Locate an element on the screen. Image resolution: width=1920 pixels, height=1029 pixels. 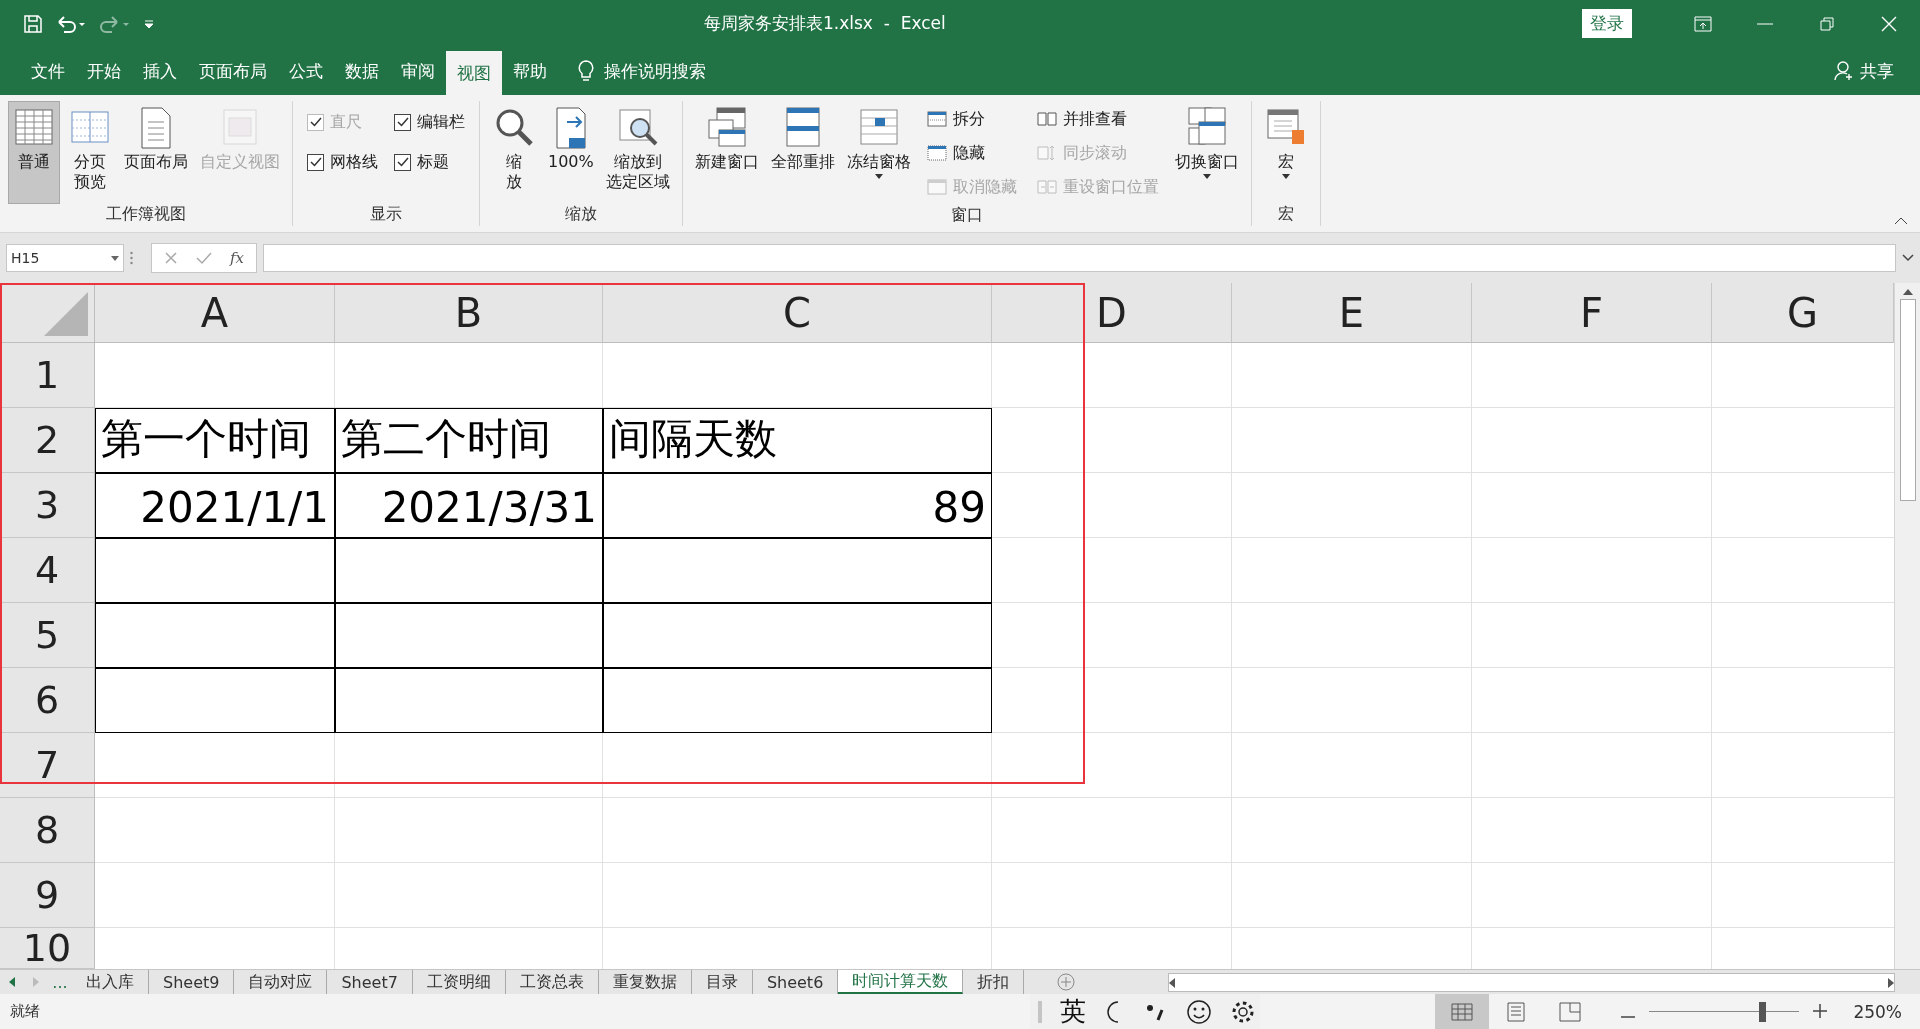
lightbulb-icon is located at coordinates (586, 71).